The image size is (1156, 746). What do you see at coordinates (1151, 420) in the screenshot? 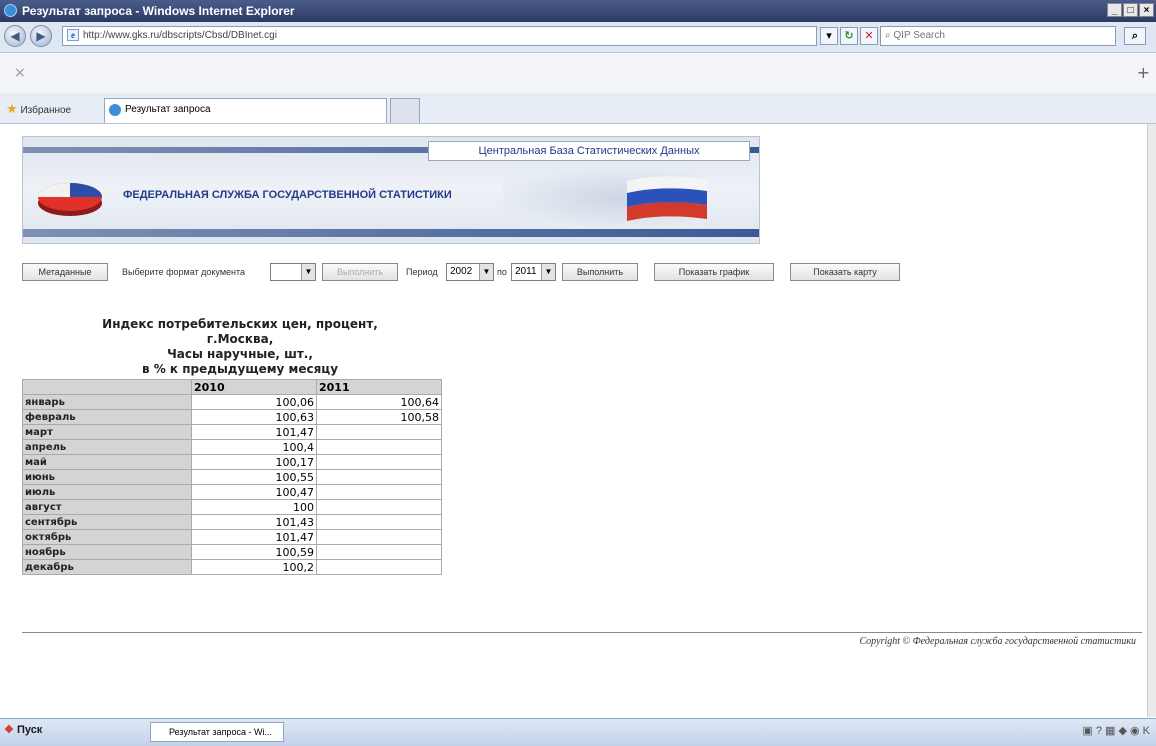
I see `vertical-scrollbar` at bounding box center [1151, 420].